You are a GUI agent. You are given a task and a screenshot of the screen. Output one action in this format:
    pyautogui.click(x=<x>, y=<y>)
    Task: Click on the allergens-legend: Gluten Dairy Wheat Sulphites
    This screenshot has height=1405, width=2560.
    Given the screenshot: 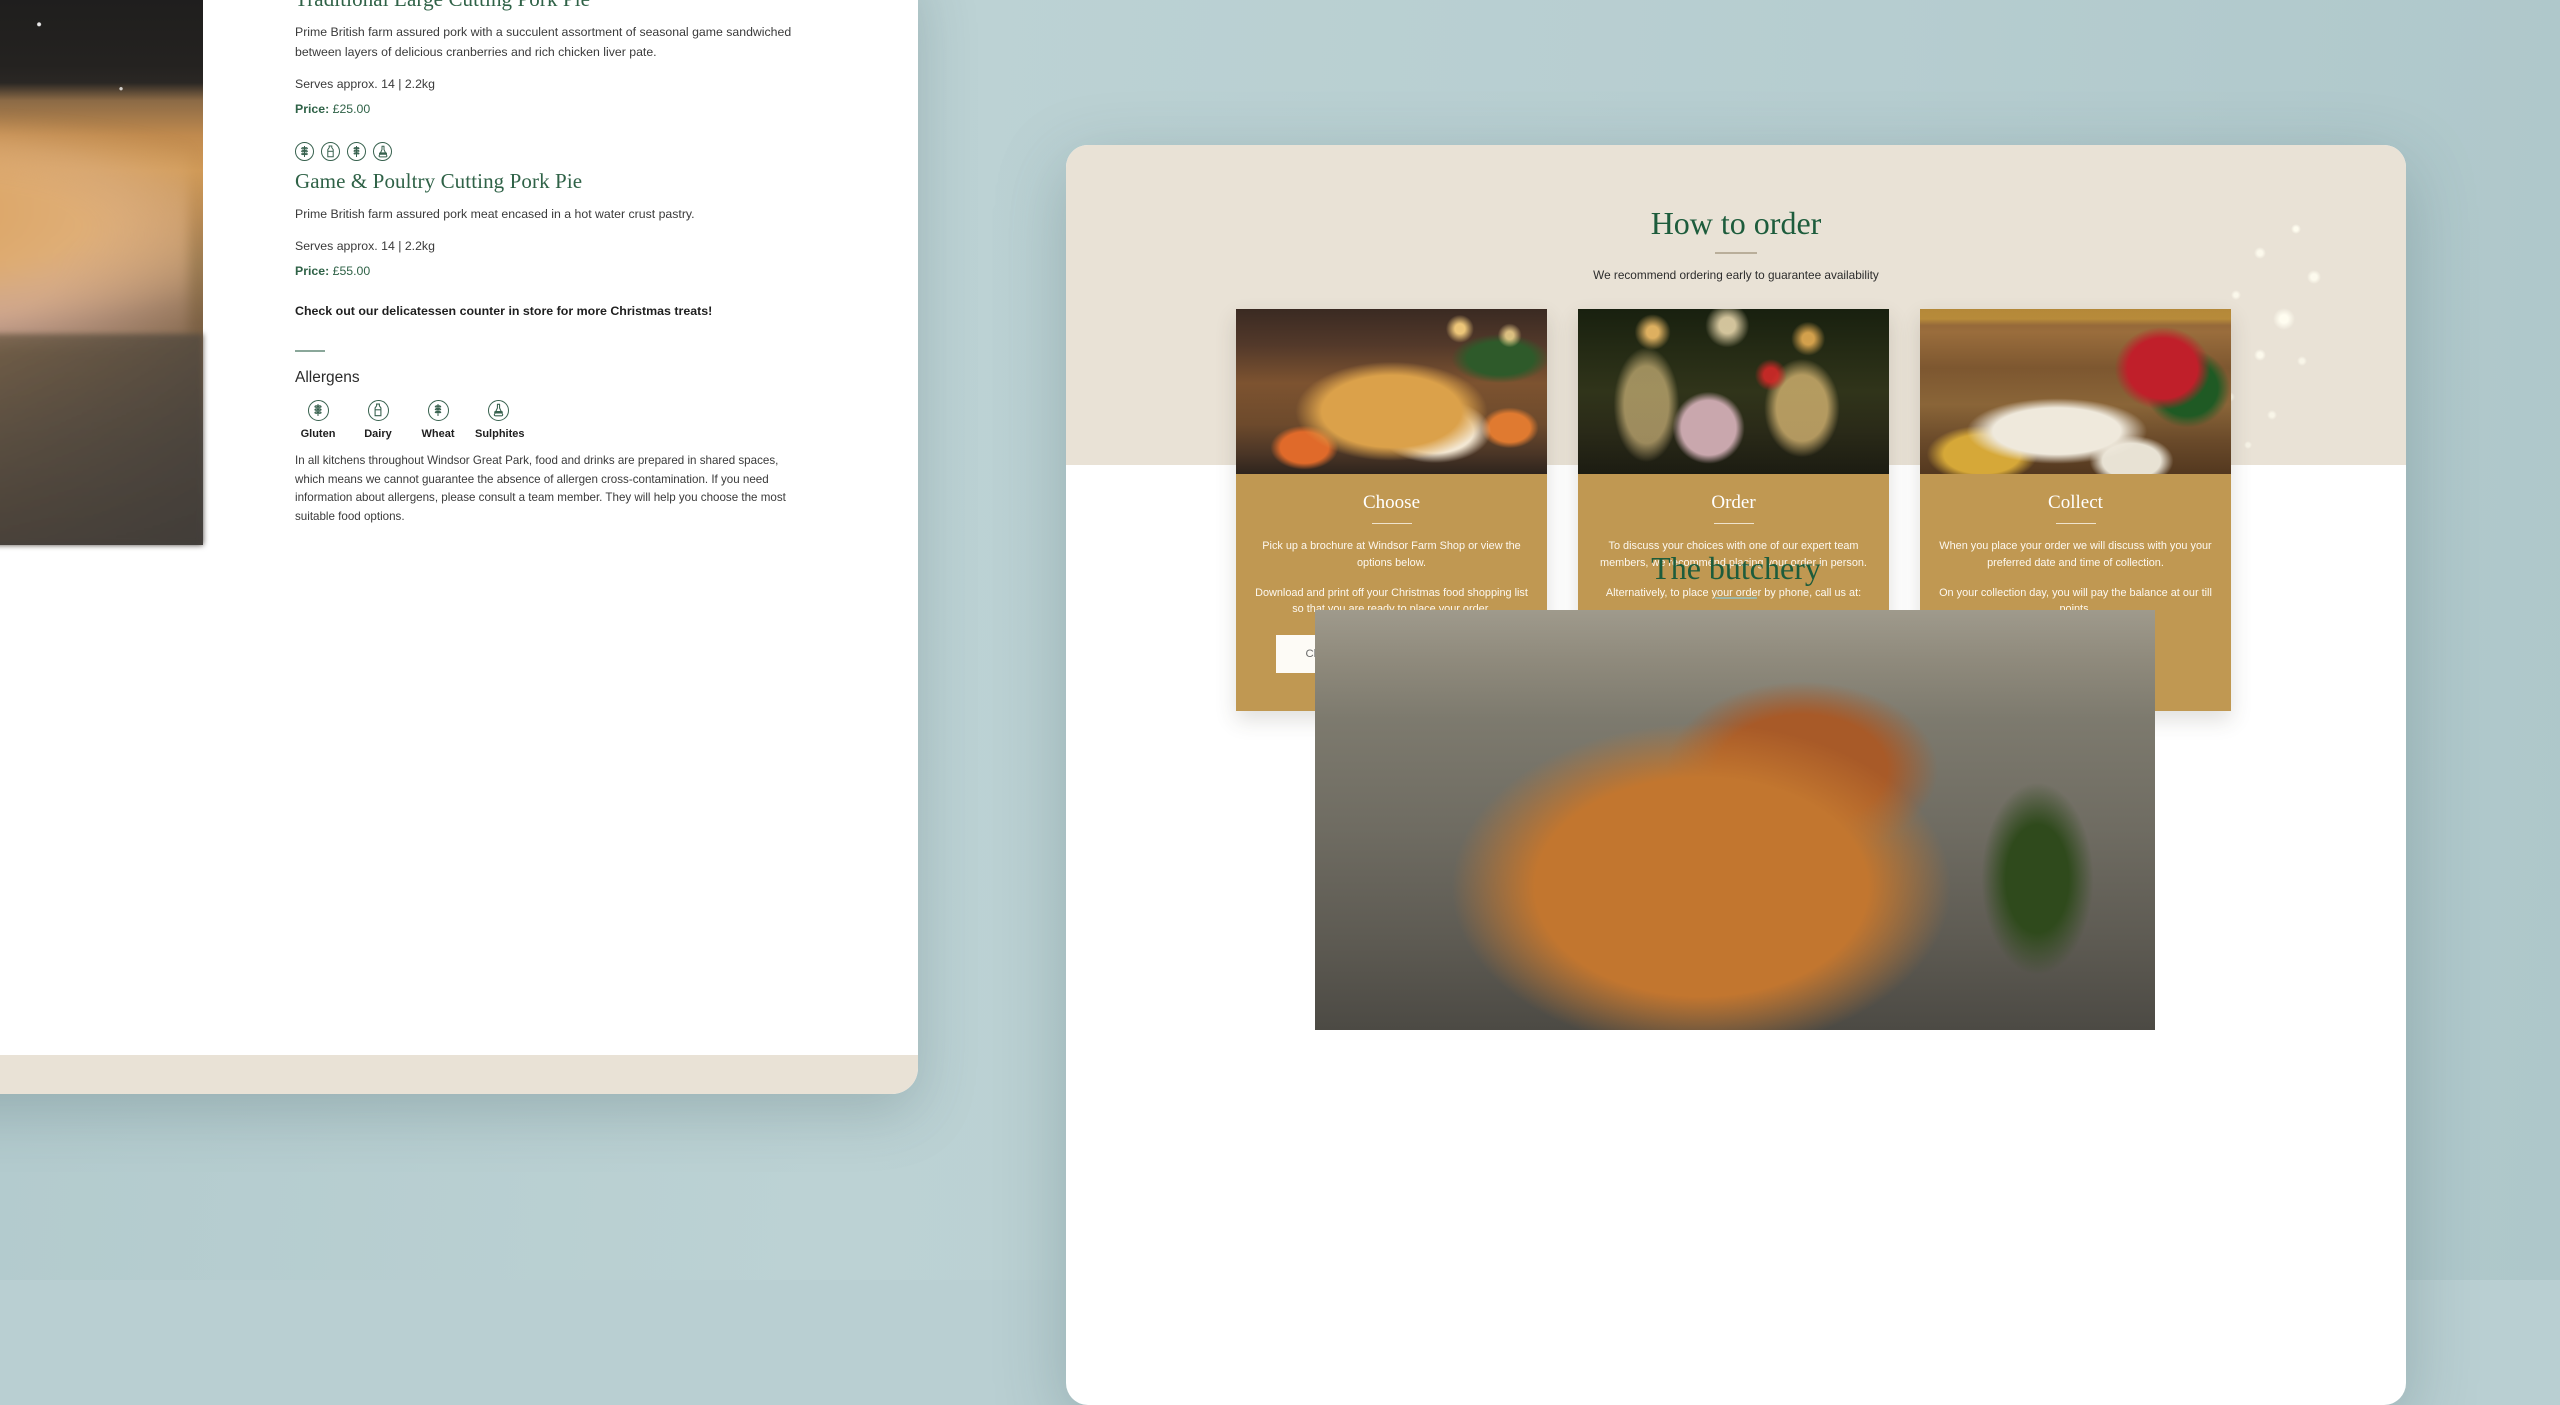 What is the action you would take?
    pyautogui.click(x=545, y=420)
    